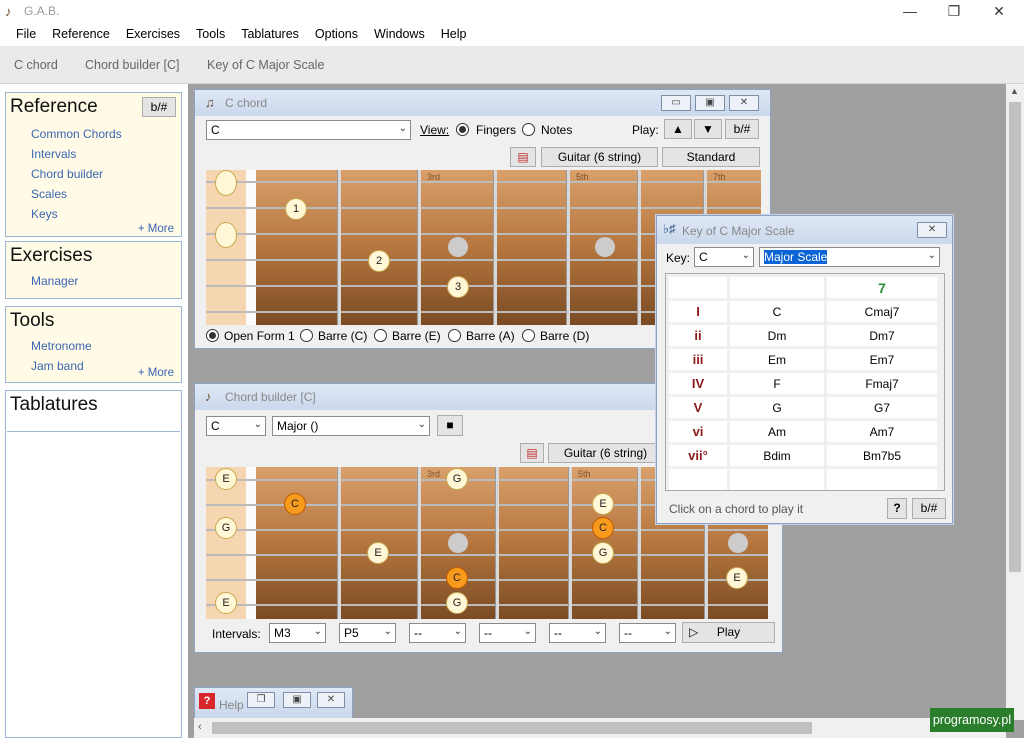  What do you see at coordinates (76, 134) in the screenshot?
I see `sidebar-item-common-chords: Common Chords` at bounding box center [76, 134].